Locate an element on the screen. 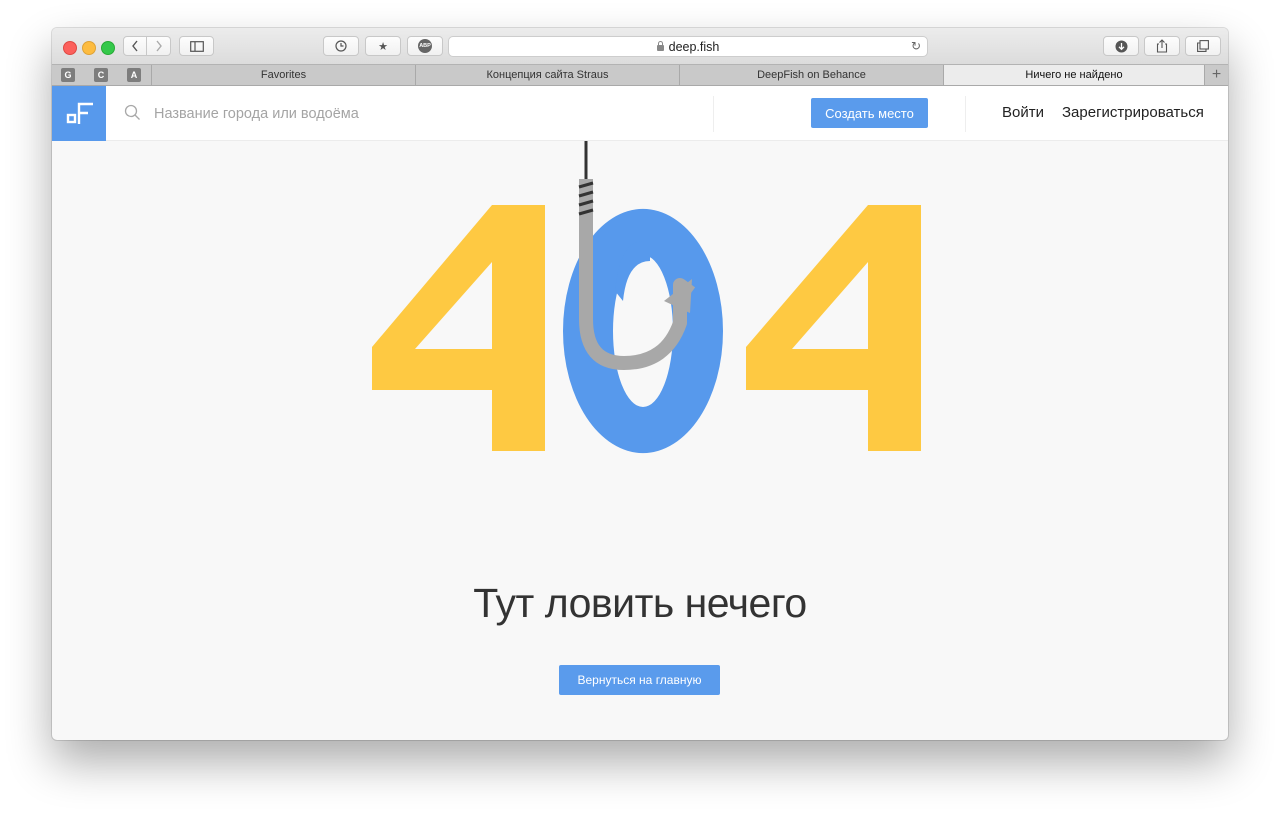 This screenshot has width=1280, height=815. bookmark-star-icon: ★ is located at coordinates (383, 46).